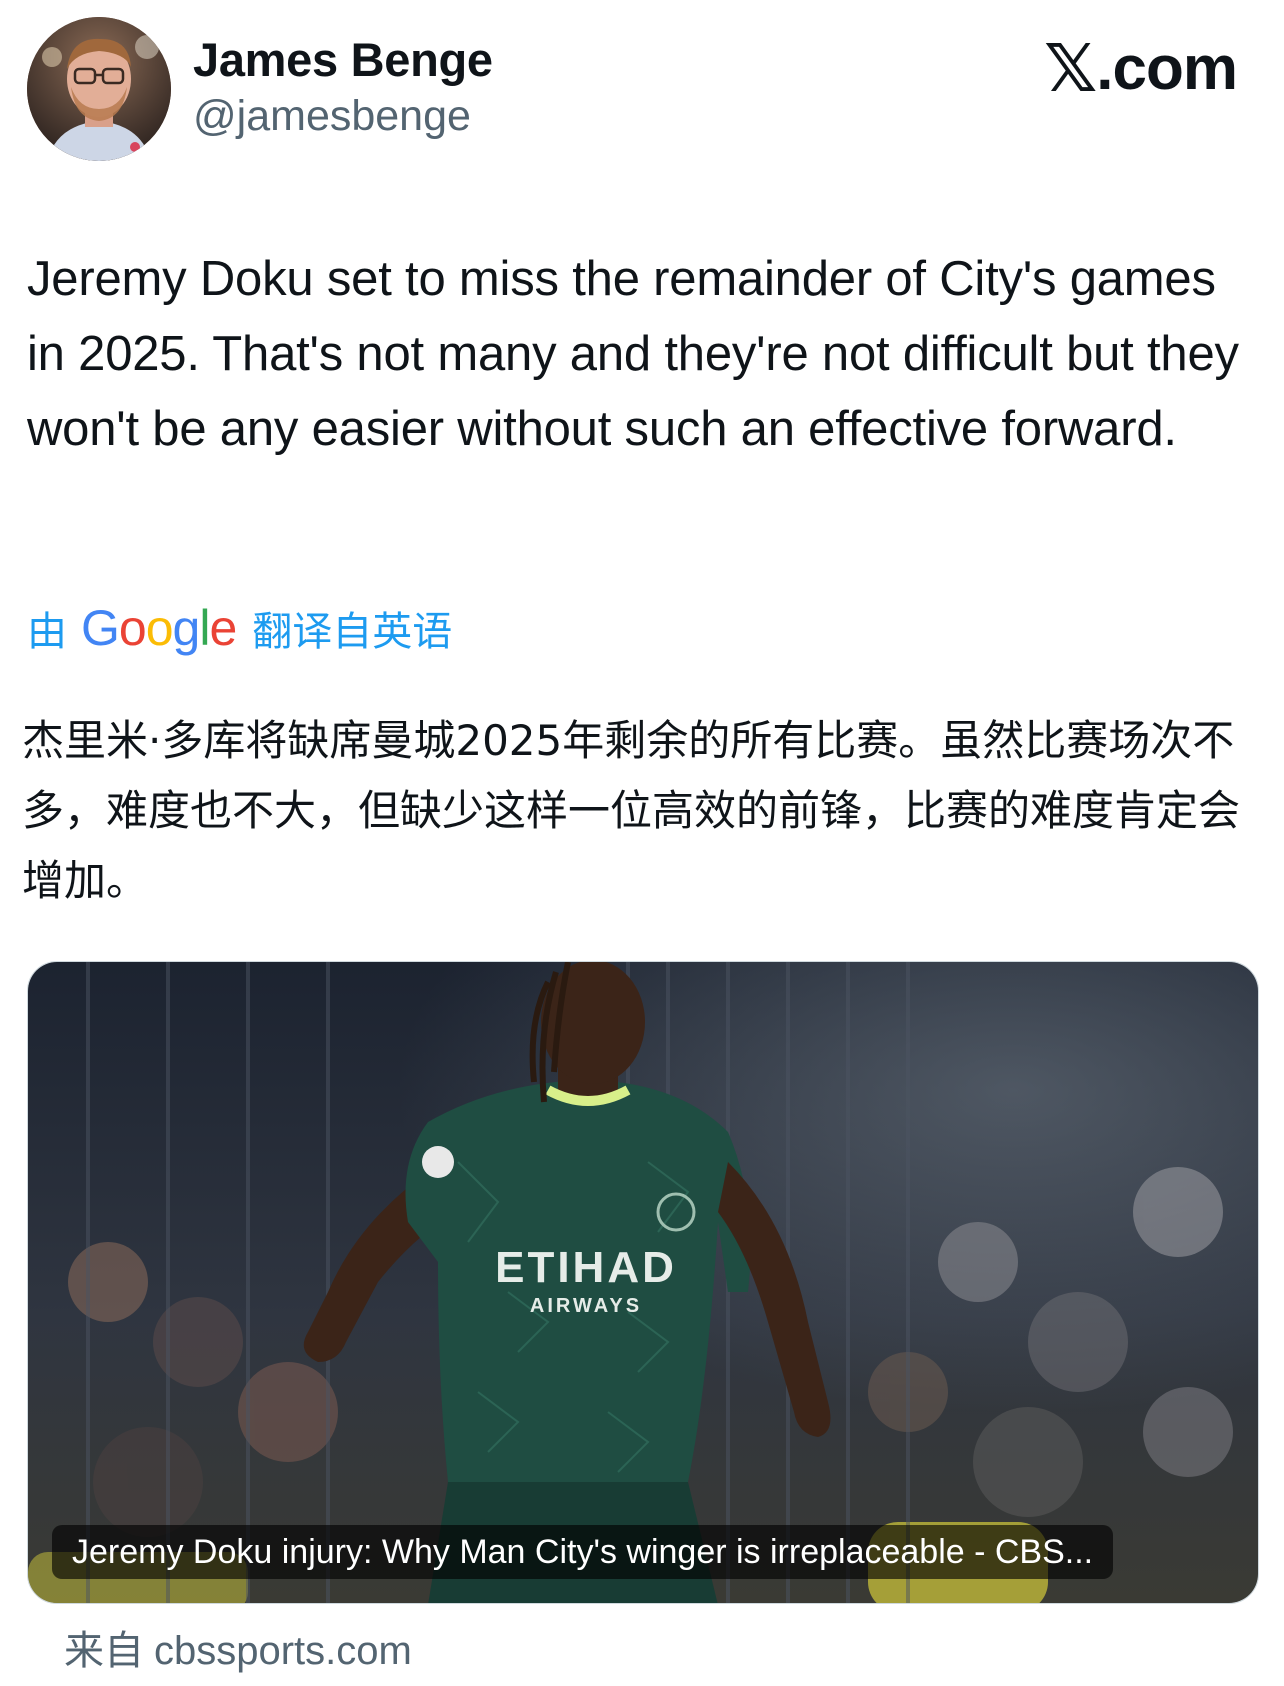 Image resolution: width=1284 pixels, height=1686 pixels. What do you see at coordinates (352, 632) in the screenshot?
I see `translation-suffix: 翻译自英语` at bounding box center [352, 632].